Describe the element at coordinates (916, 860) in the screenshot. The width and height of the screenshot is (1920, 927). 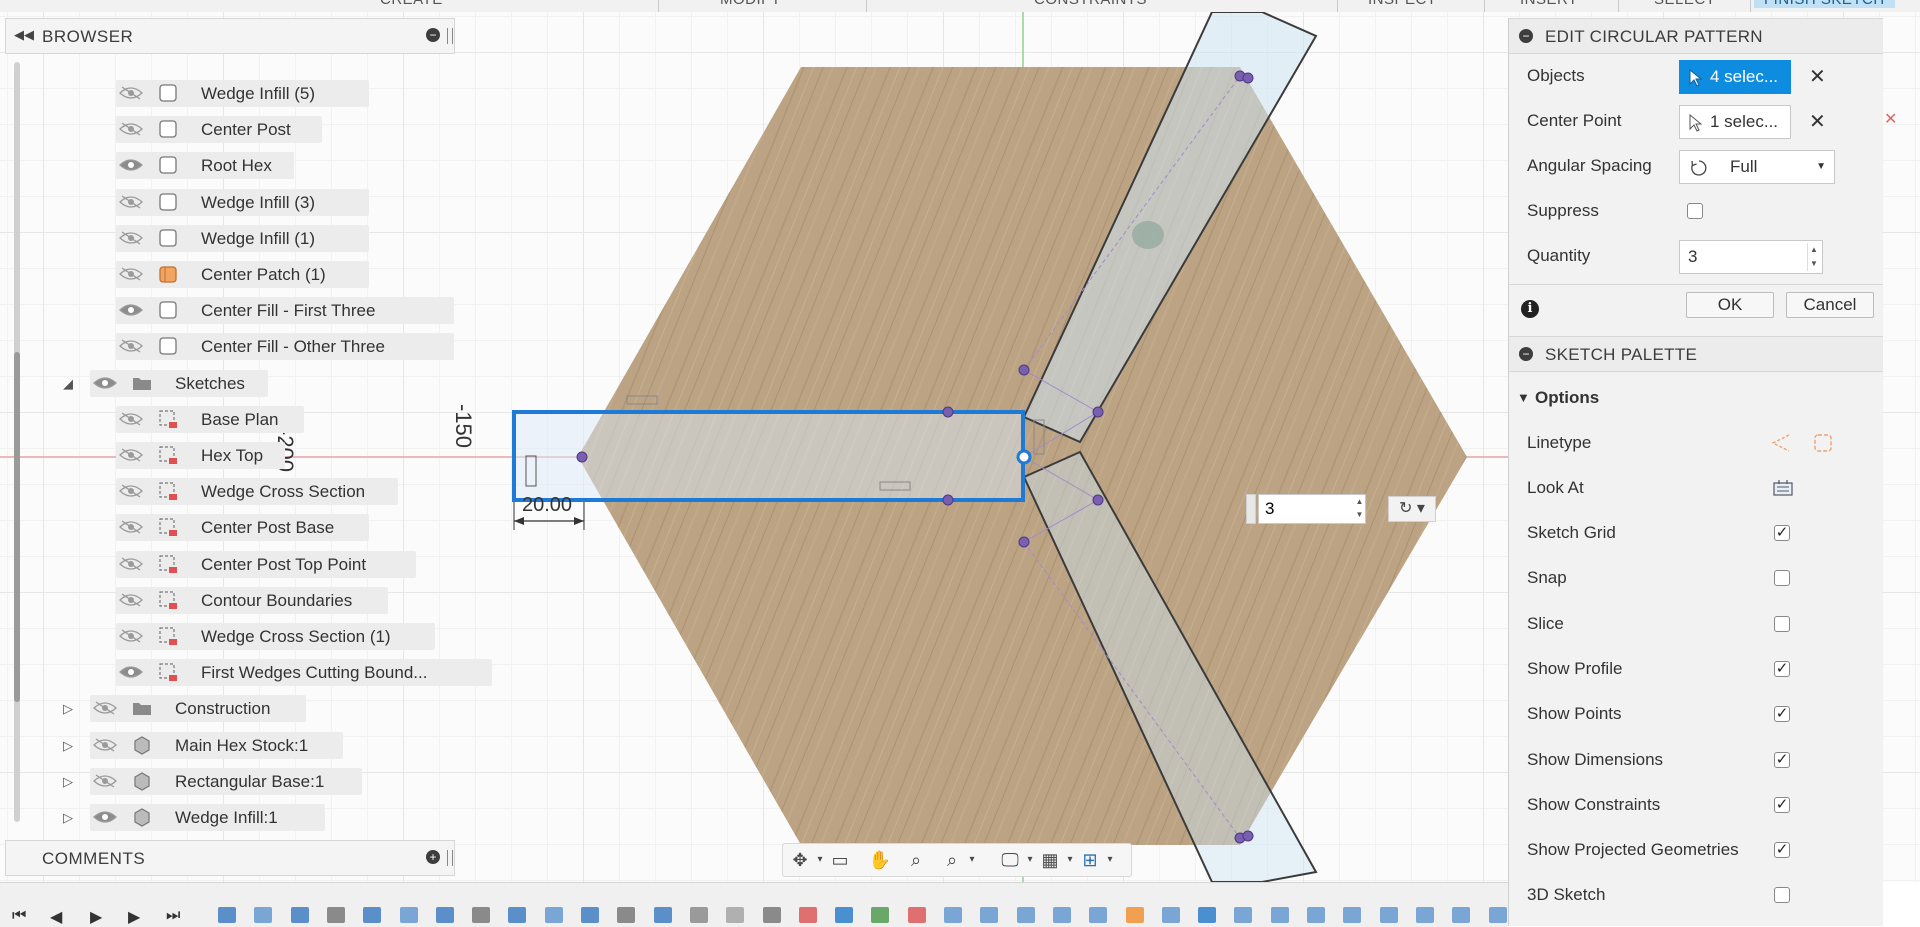
I see `zoom-icon: ⌕` at that location.